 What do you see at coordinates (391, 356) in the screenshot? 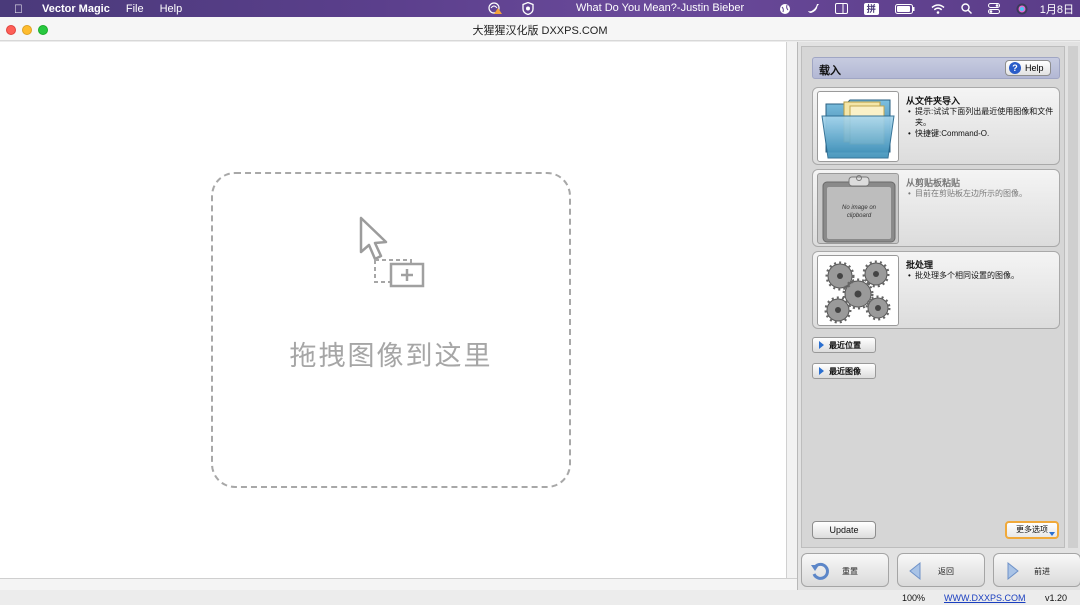
I see `drop-zone-label: 拖拽图像到这里` at bounding box center [391, 356].